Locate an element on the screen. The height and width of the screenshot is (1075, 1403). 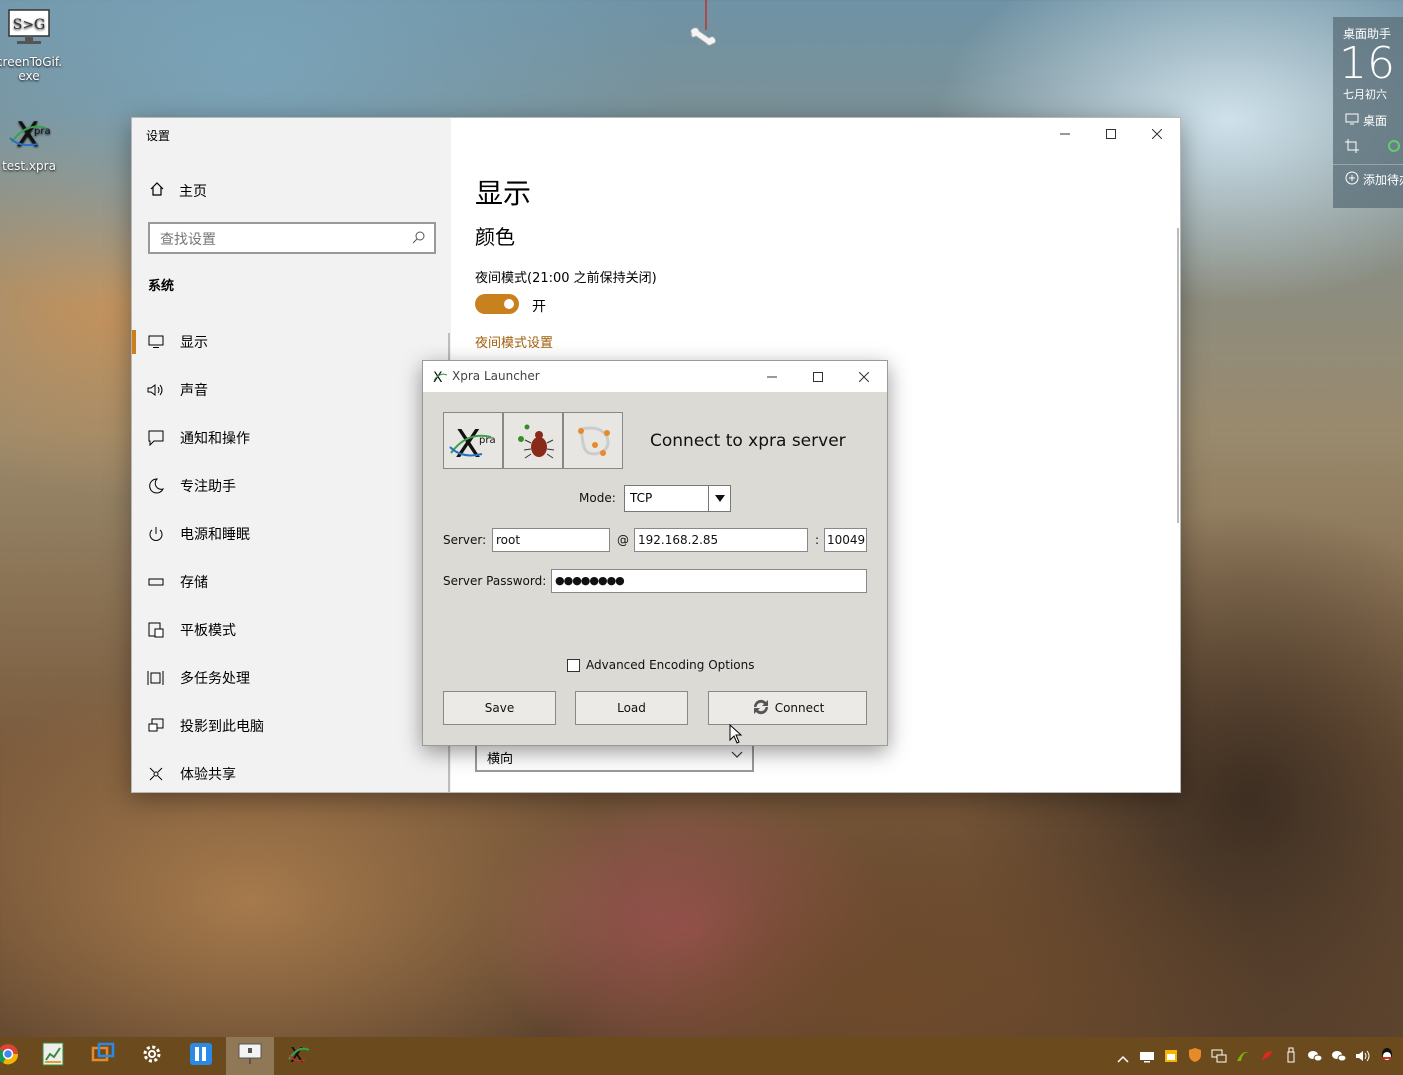
notification-icon is located at coordinates (156, 438).